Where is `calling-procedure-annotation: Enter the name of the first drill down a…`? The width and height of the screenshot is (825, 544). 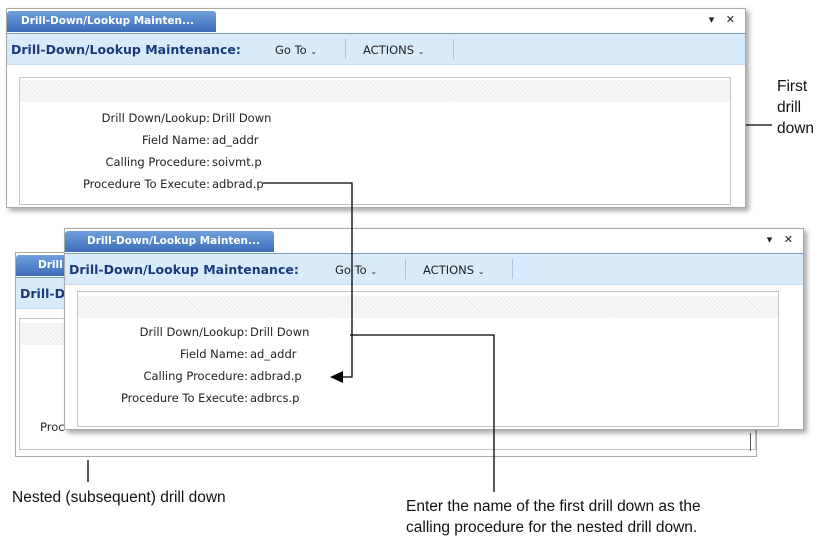
calling-procedure-annotation: Enter the name of the first drill down a… is located at coordinates (553, 517).